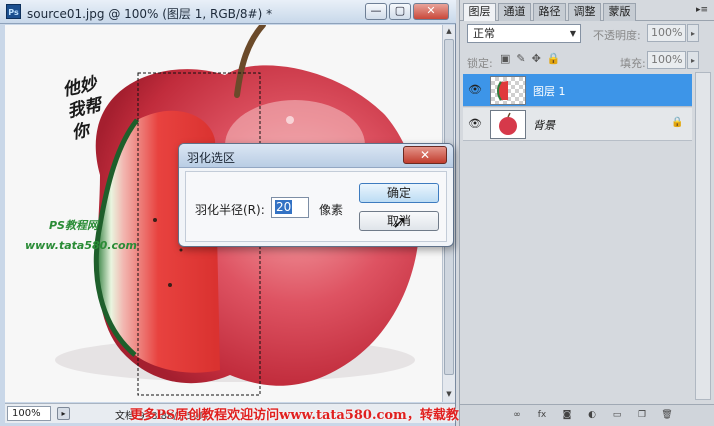 The image size is (714, 426). Describe the element at coordinates (425, 155) in the screenshot. I see `dialog-close-button: ✕` at that location.